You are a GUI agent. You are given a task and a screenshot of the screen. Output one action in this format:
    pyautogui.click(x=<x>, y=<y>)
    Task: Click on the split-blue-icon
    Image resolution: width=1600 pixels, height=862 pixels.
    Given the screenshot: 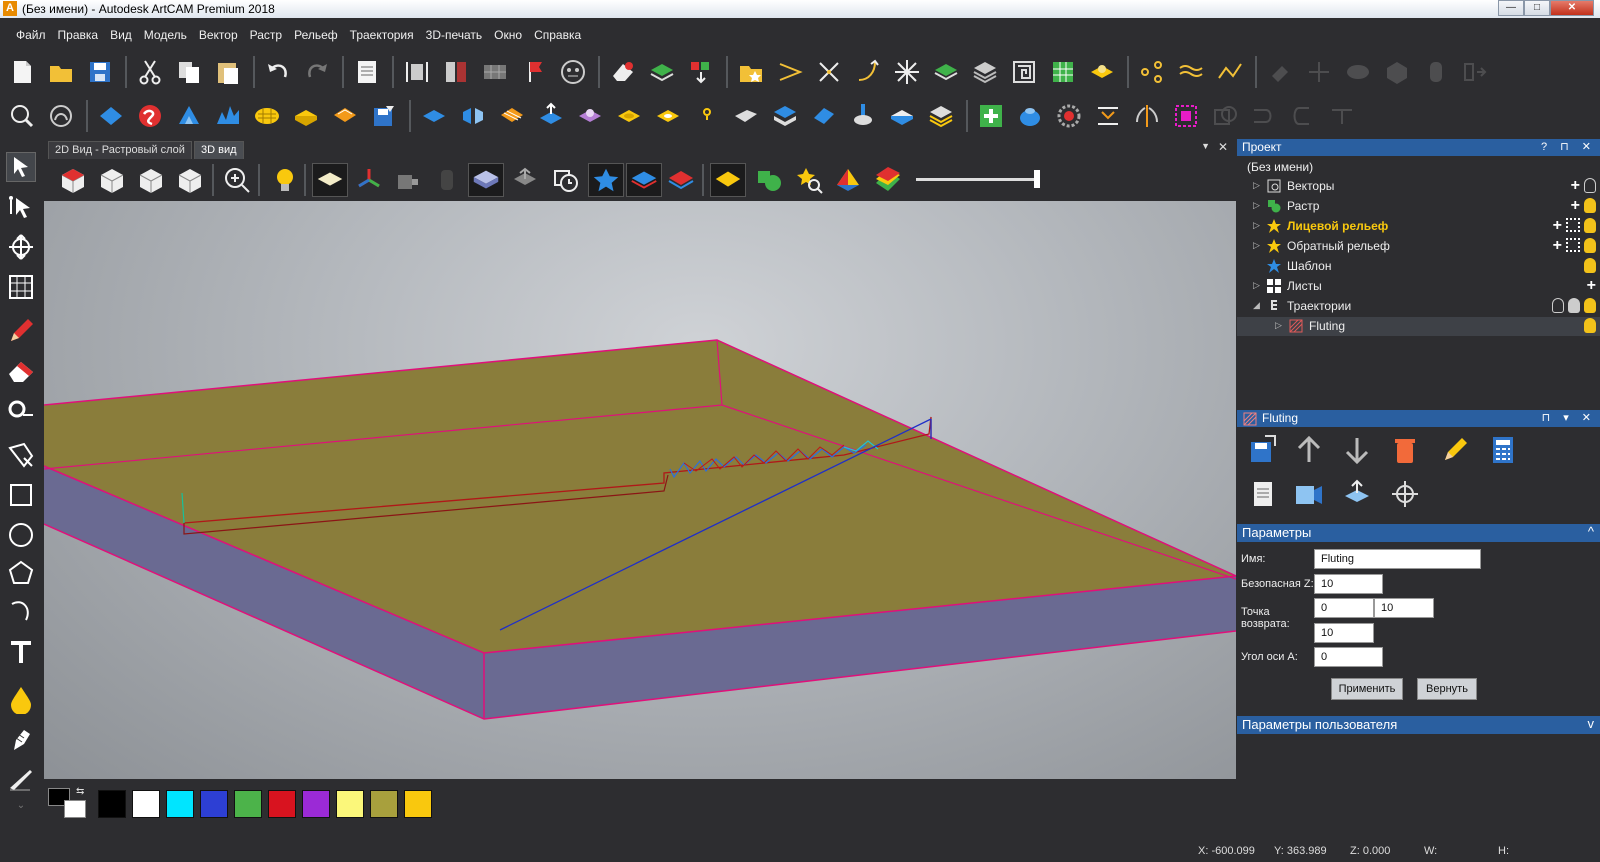 What is the action you would take?
    pyautogui.click(x=473, y=116)
    